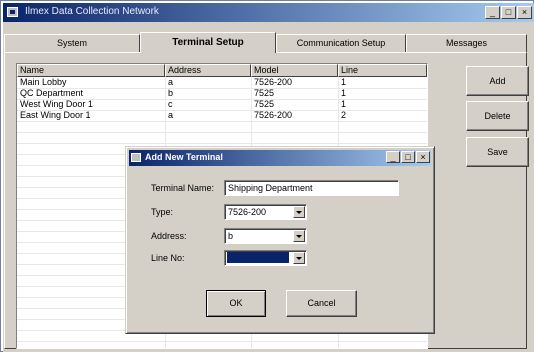  I want to click on type-select: 7526-200, so click(265, 212).